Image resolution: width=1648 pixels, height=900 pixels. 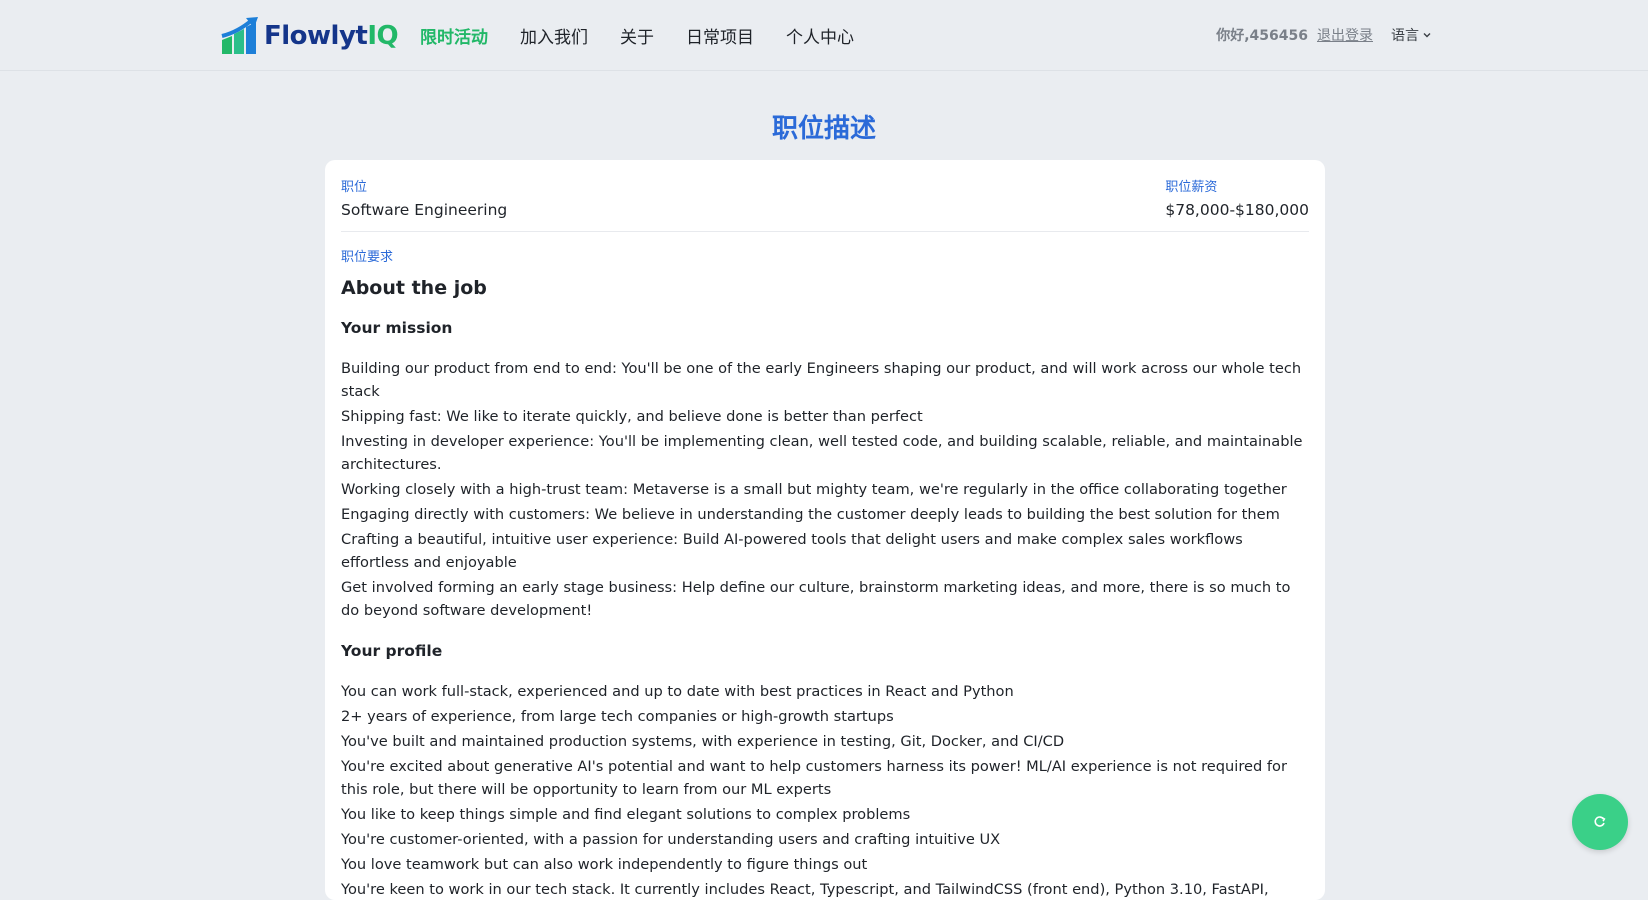 I want to click on nav-item-promotions: 限时活动, so click(x=454, y=35).